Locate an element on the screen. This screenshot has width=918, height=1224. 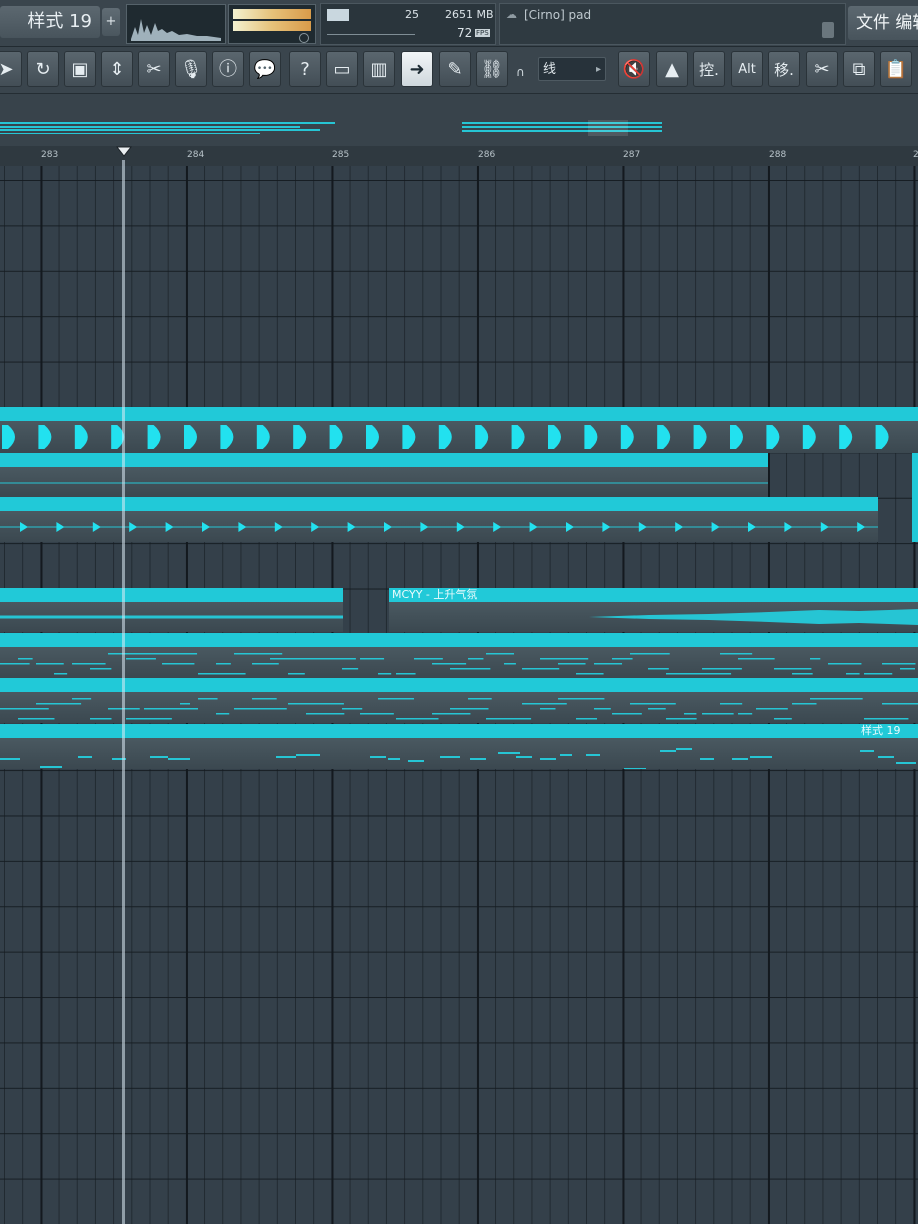
piano-icon: ▥ is located at coordinates (379, 69).